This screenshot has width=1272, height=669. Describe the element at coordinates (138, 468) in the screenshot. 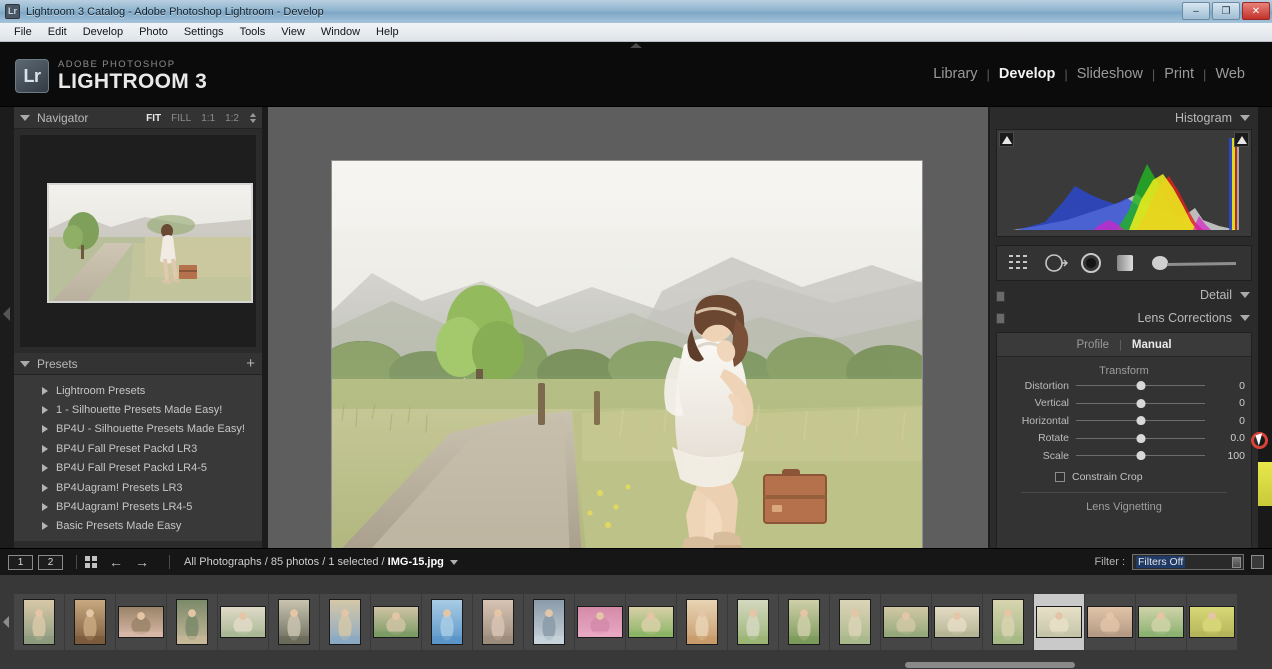

I see `preset-group-row: BP4U Fall Preset Packd LR4-5` at that location.